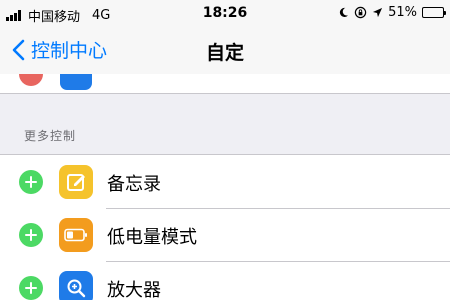  Describe the element at coordinates (225, 280) in the screenshot. I see `list-item: 放大器` at that location.